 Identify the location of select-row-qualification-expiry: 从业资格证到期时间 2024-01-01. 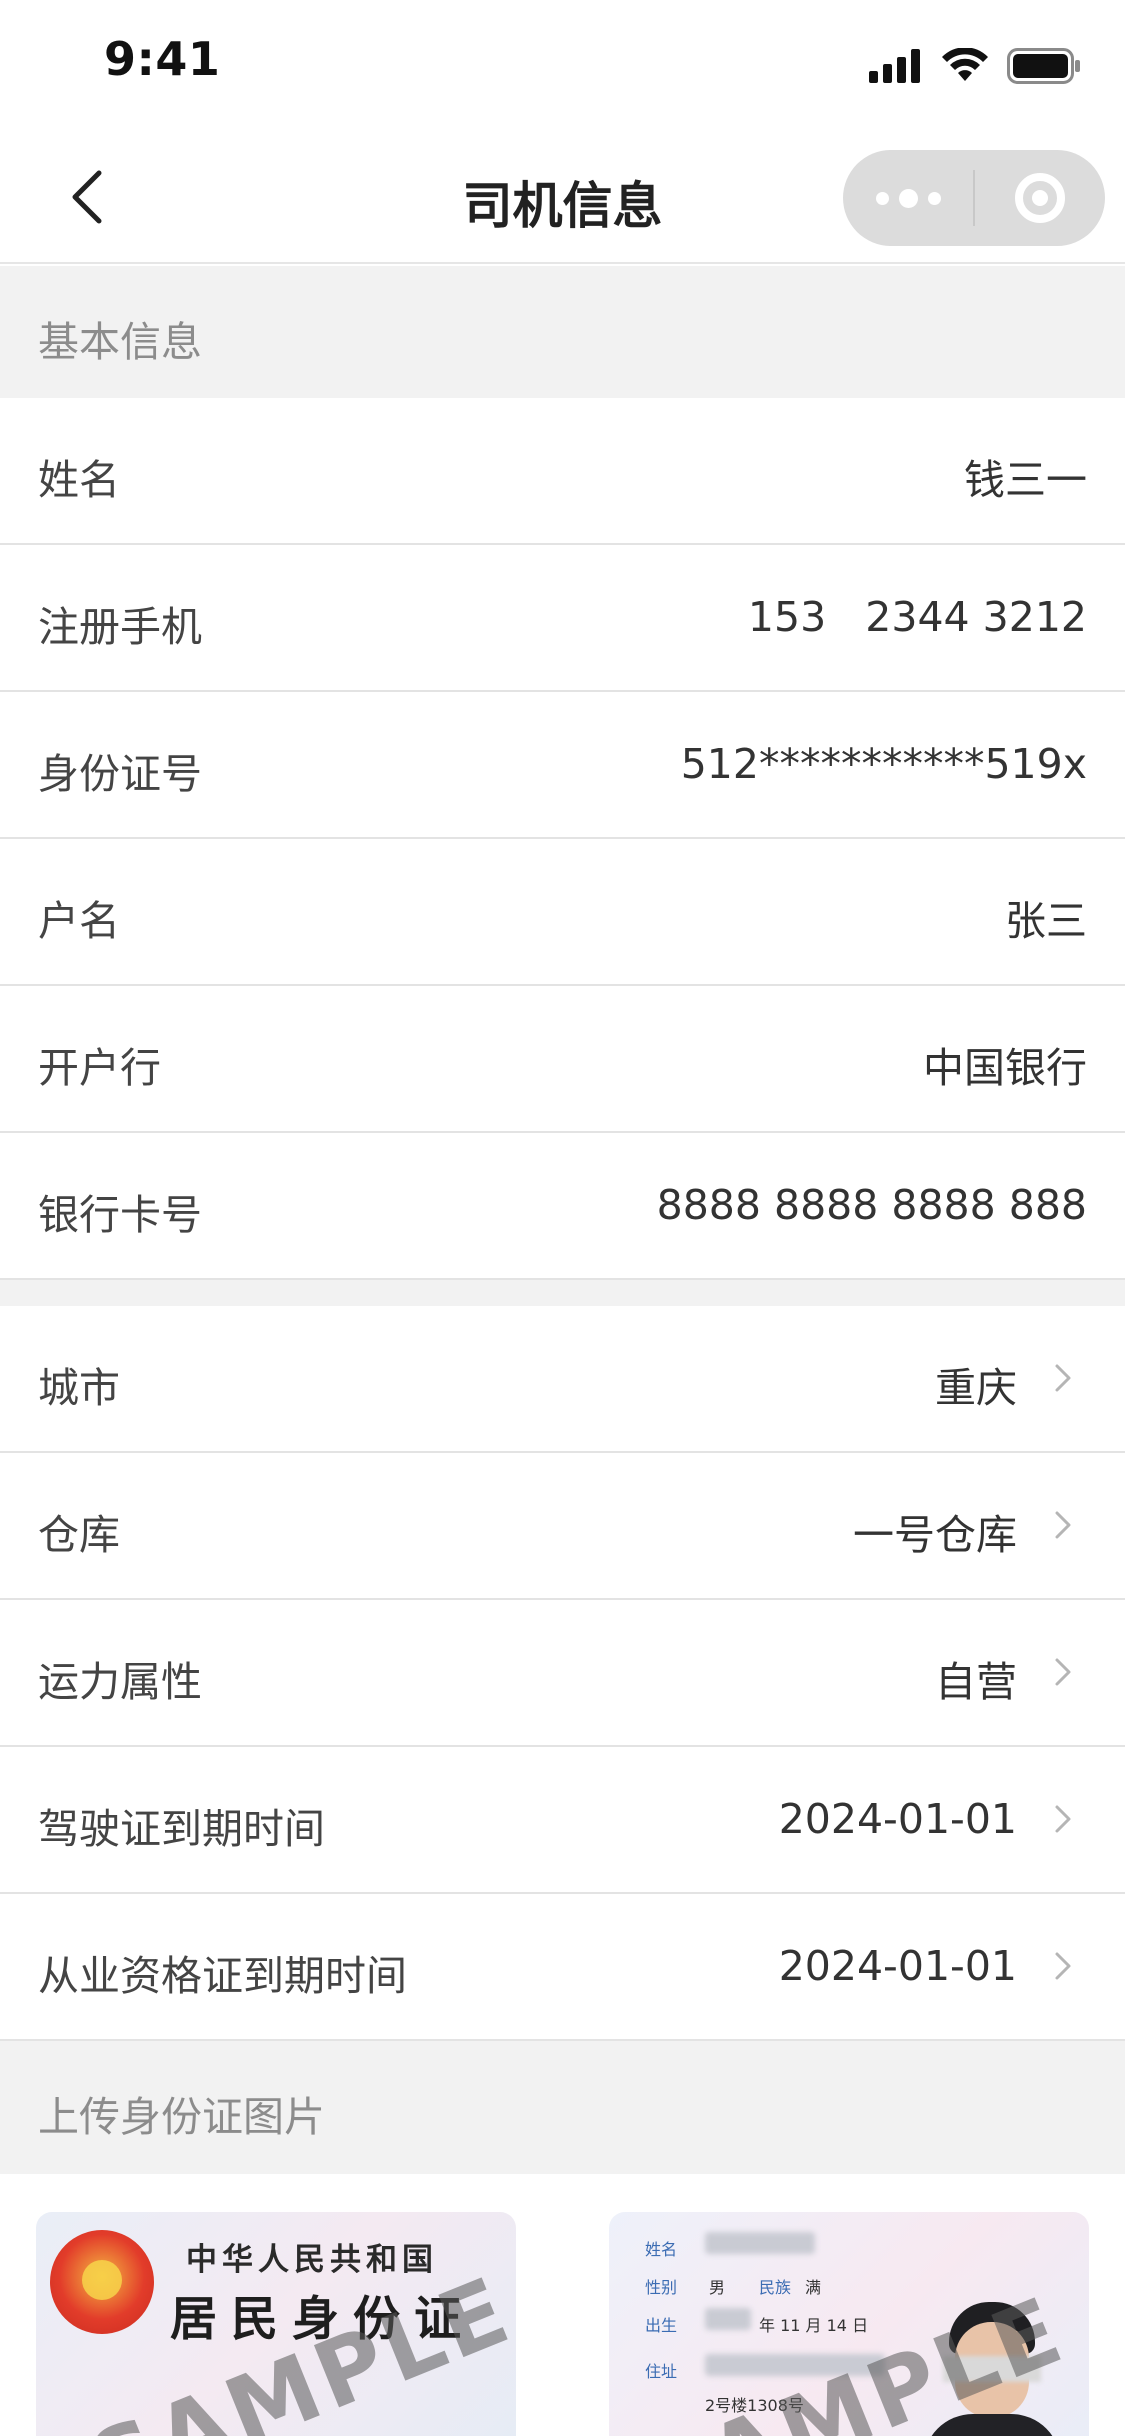
(562, 1967).